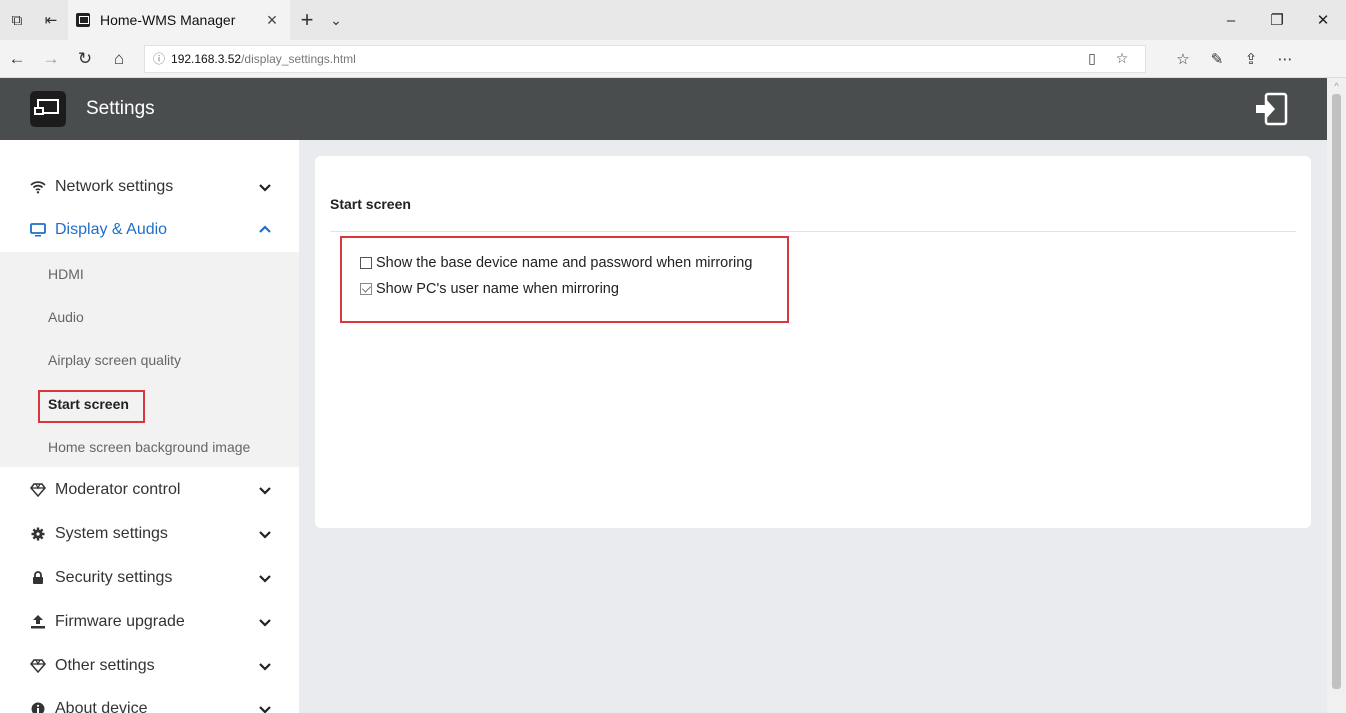  I want to click on site-info-icon: ⓘ, so click(159, 58).